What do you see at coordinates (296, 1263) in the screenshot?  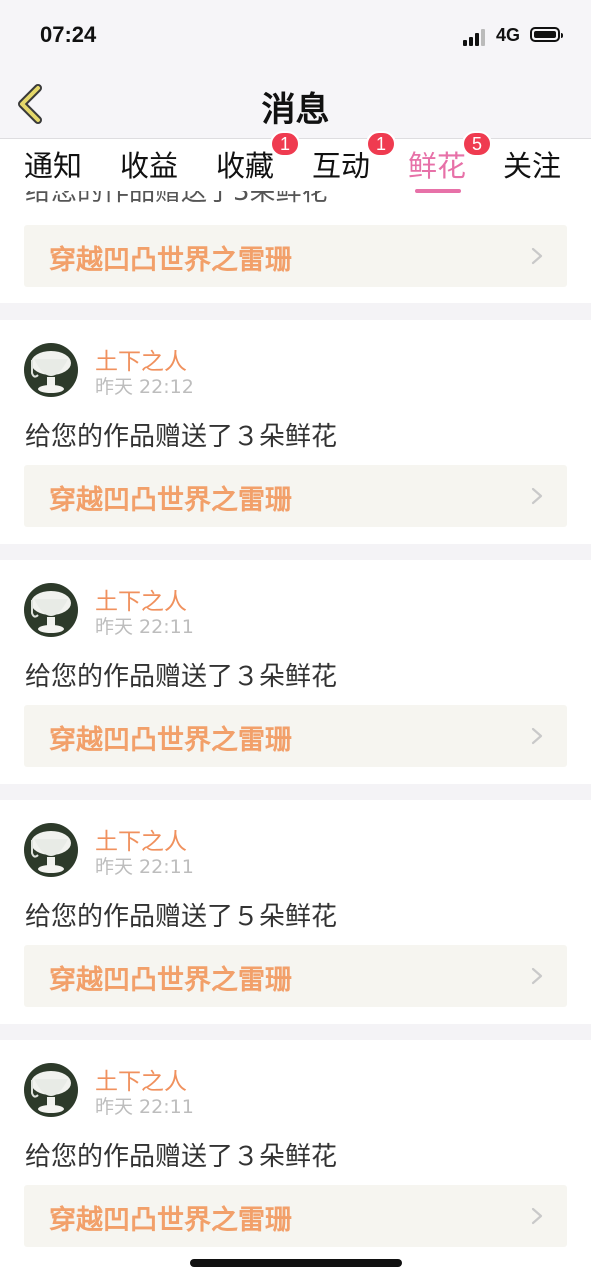 I see `home-indicator` at bounding box center [296, 1263].